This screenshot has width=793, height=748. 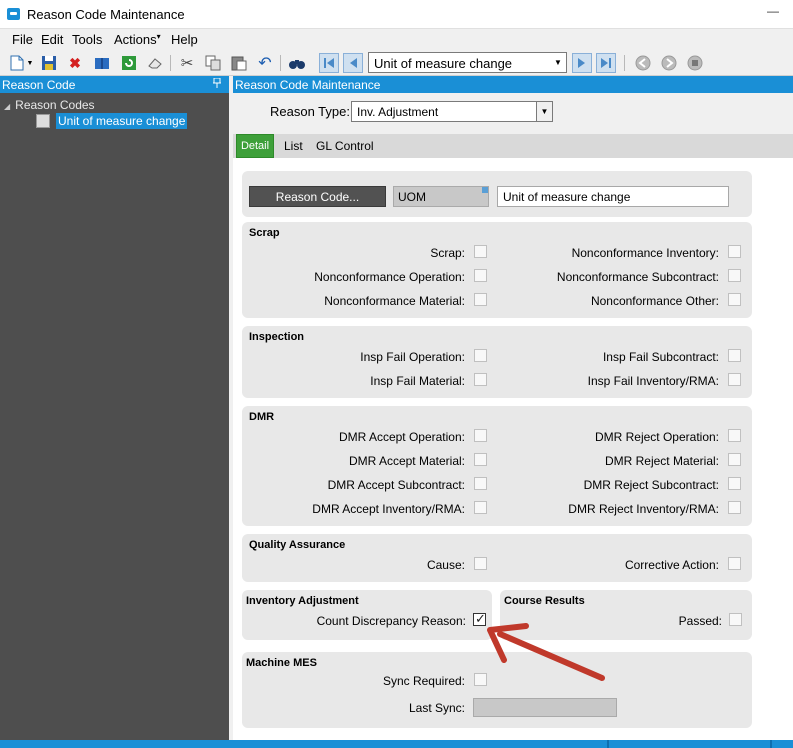 What do you see at coordinates (353, 63) in the screenshot?
I see `prev-record-icon` at bounding box center [353, 63].